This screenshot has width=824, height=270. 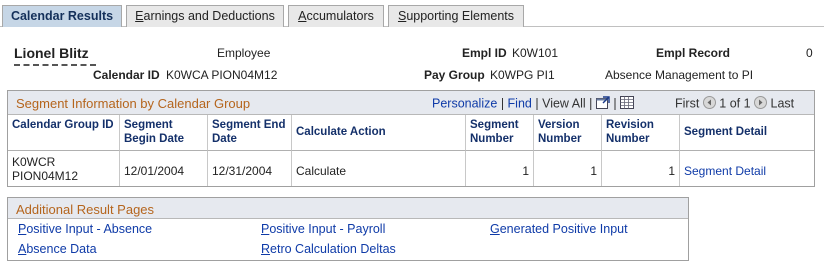 I want to click on pay-group-label: Pay Group, so click(x=454, y=75).